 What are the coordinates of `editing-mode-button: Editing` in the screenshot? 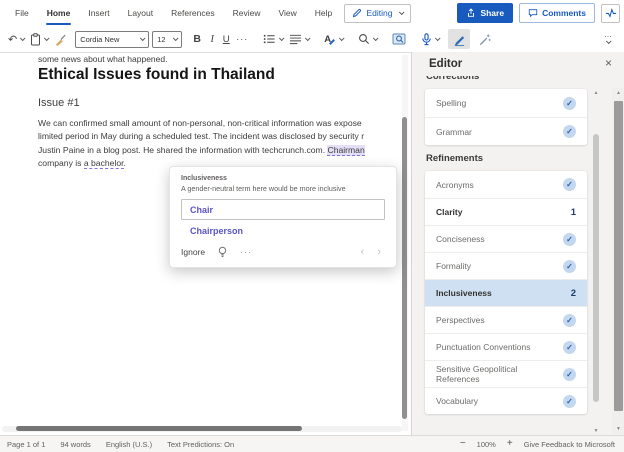 It's located at (378, 13).